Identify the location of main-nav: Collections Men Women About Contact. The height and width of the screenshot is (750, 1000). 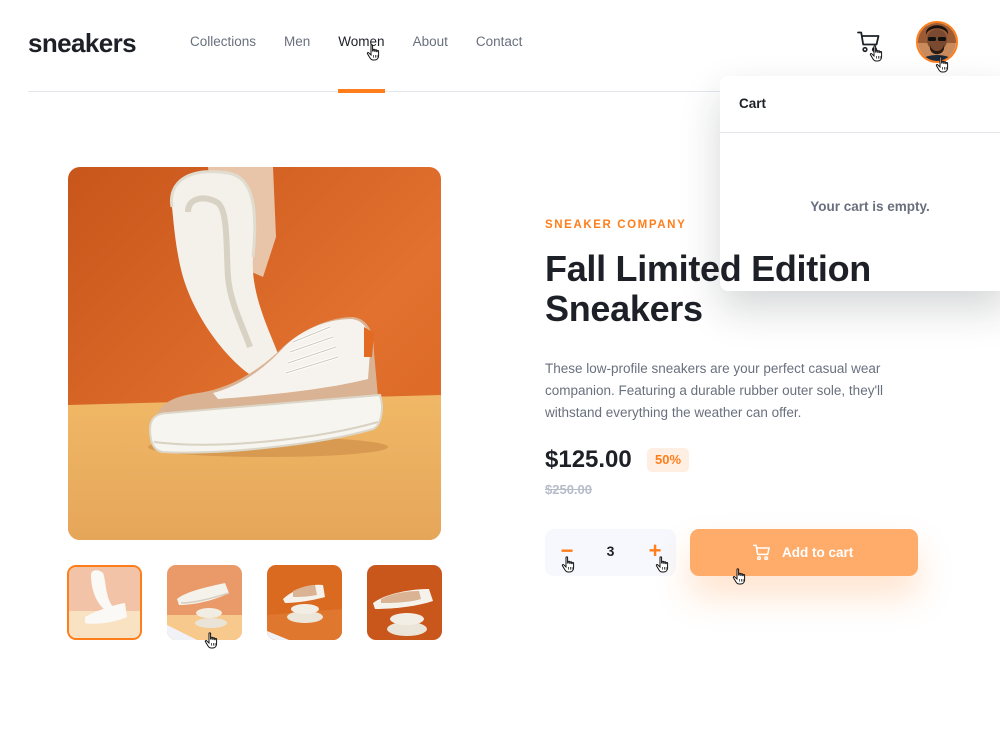
(370, 46).